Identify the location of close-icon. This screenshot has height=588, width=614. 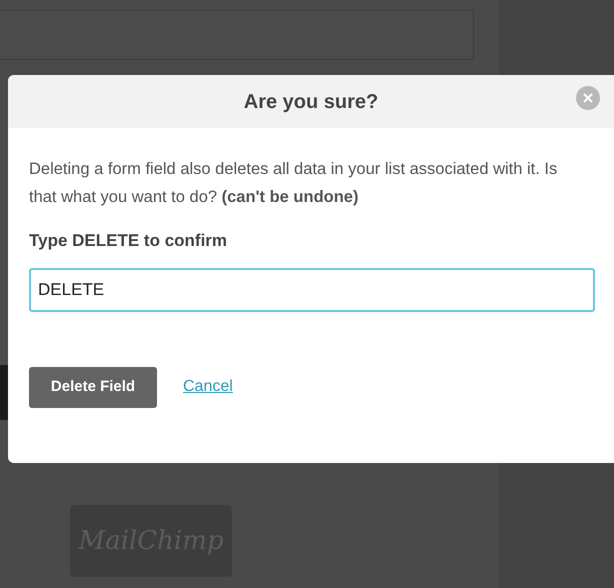
(588, 98).